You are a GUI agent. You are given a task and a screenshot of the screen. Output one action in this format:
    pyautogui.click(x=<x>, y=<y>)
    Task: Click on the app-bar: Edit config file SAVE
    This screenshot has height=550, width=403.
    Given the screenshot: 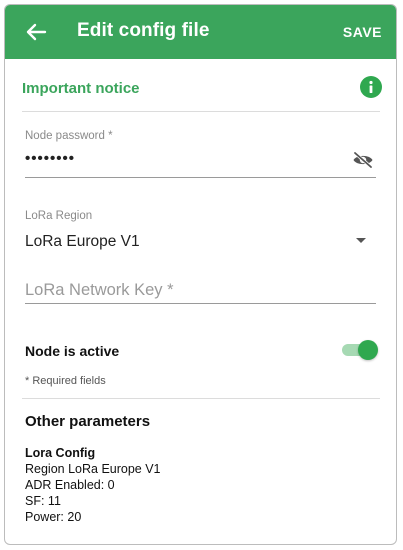 What is the action you would take?
    pyautogui.click(x=200, y=32)
    